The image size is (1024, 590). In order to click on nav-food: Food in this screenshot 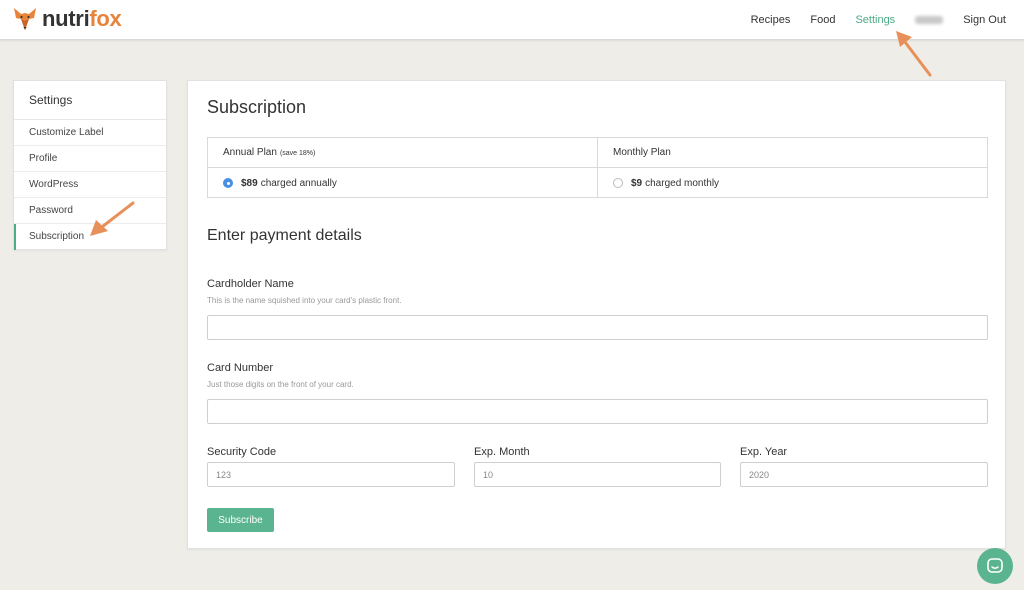, I will do `click(822, 20)`.